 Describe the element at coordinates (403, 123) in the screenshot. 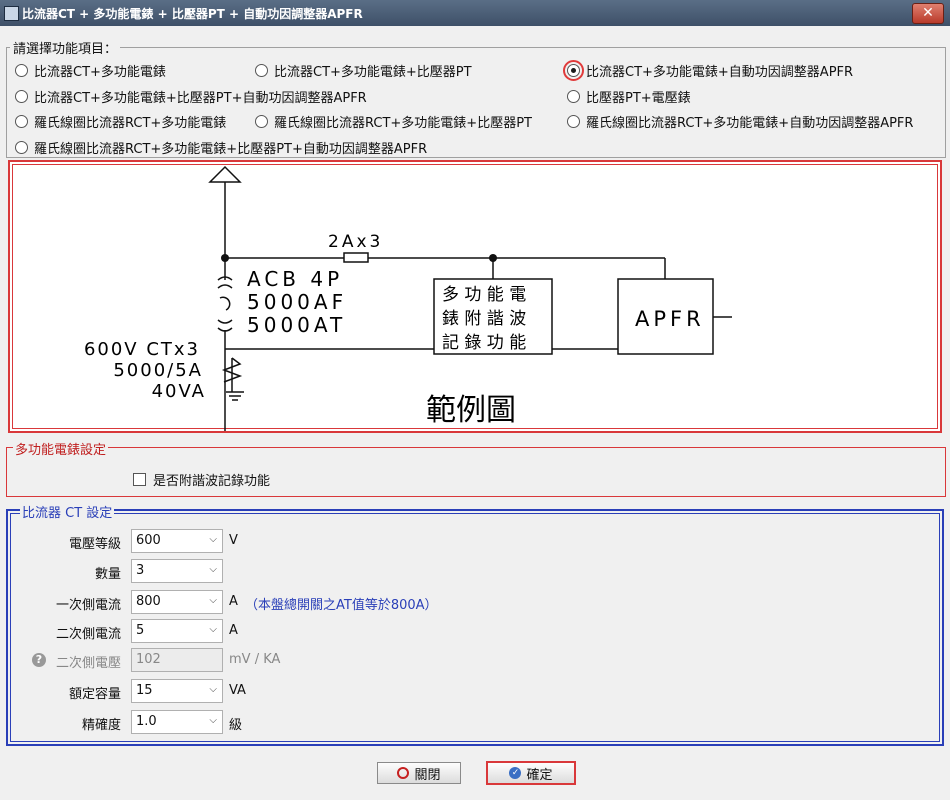

I see `option-label: 羅氏線圈比流器RCT+多功能電錶+比壓器PT` at that location.